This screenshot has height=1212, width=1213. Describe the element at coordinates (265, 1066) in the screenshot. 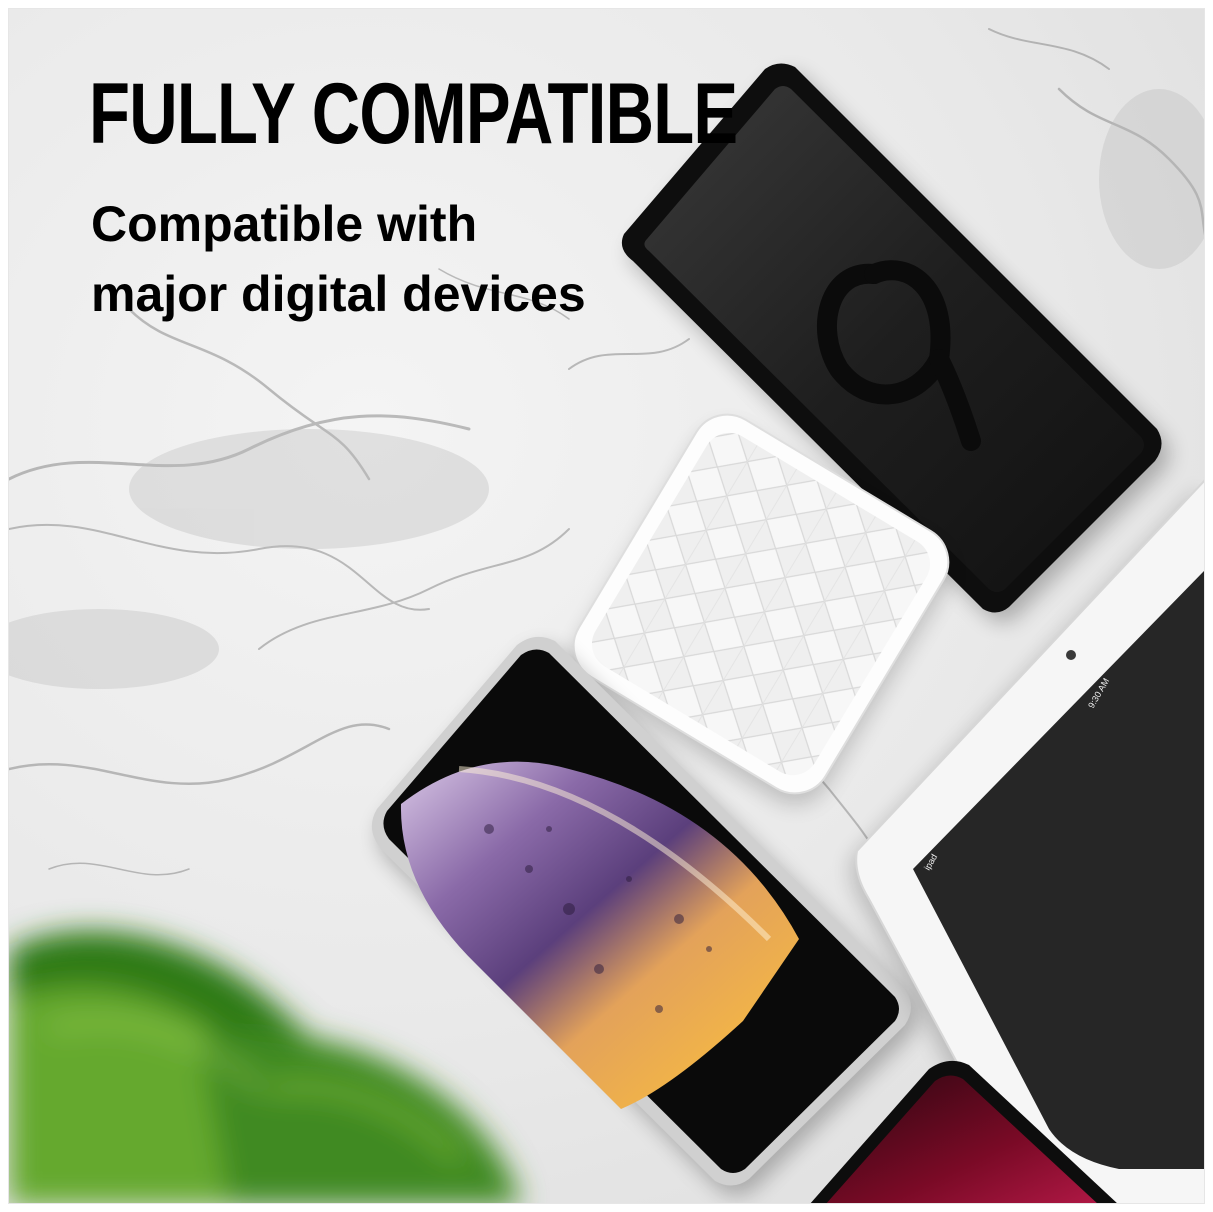

I see `leaf-plant` at that location.